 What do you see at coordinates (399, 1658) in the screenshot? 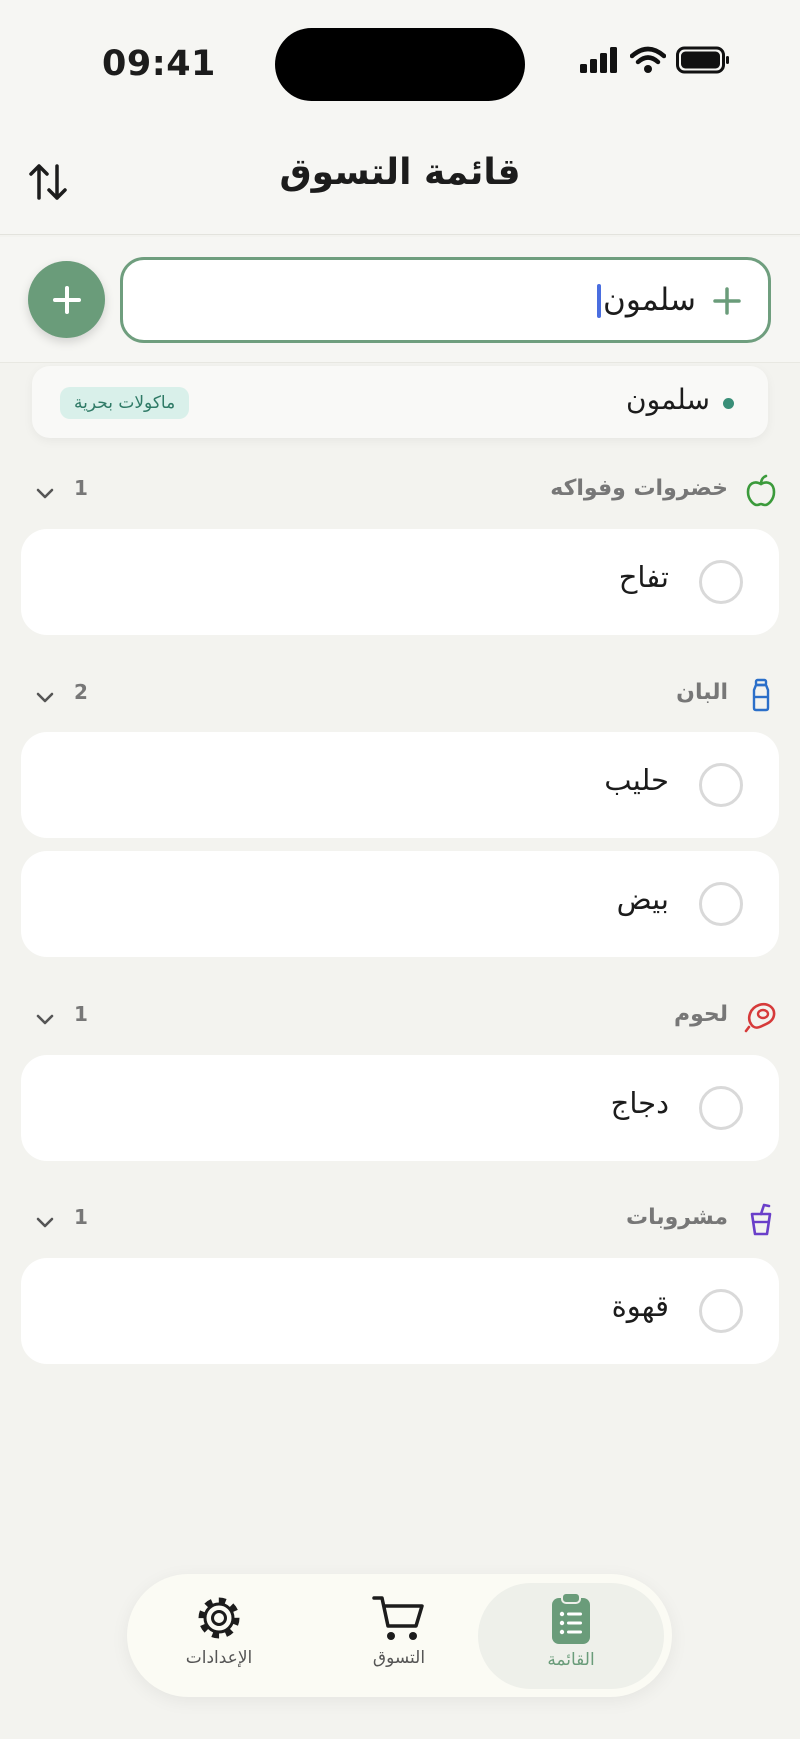
I see `nav-shopping-label: التسوق` at bounding box center [399, 1658].